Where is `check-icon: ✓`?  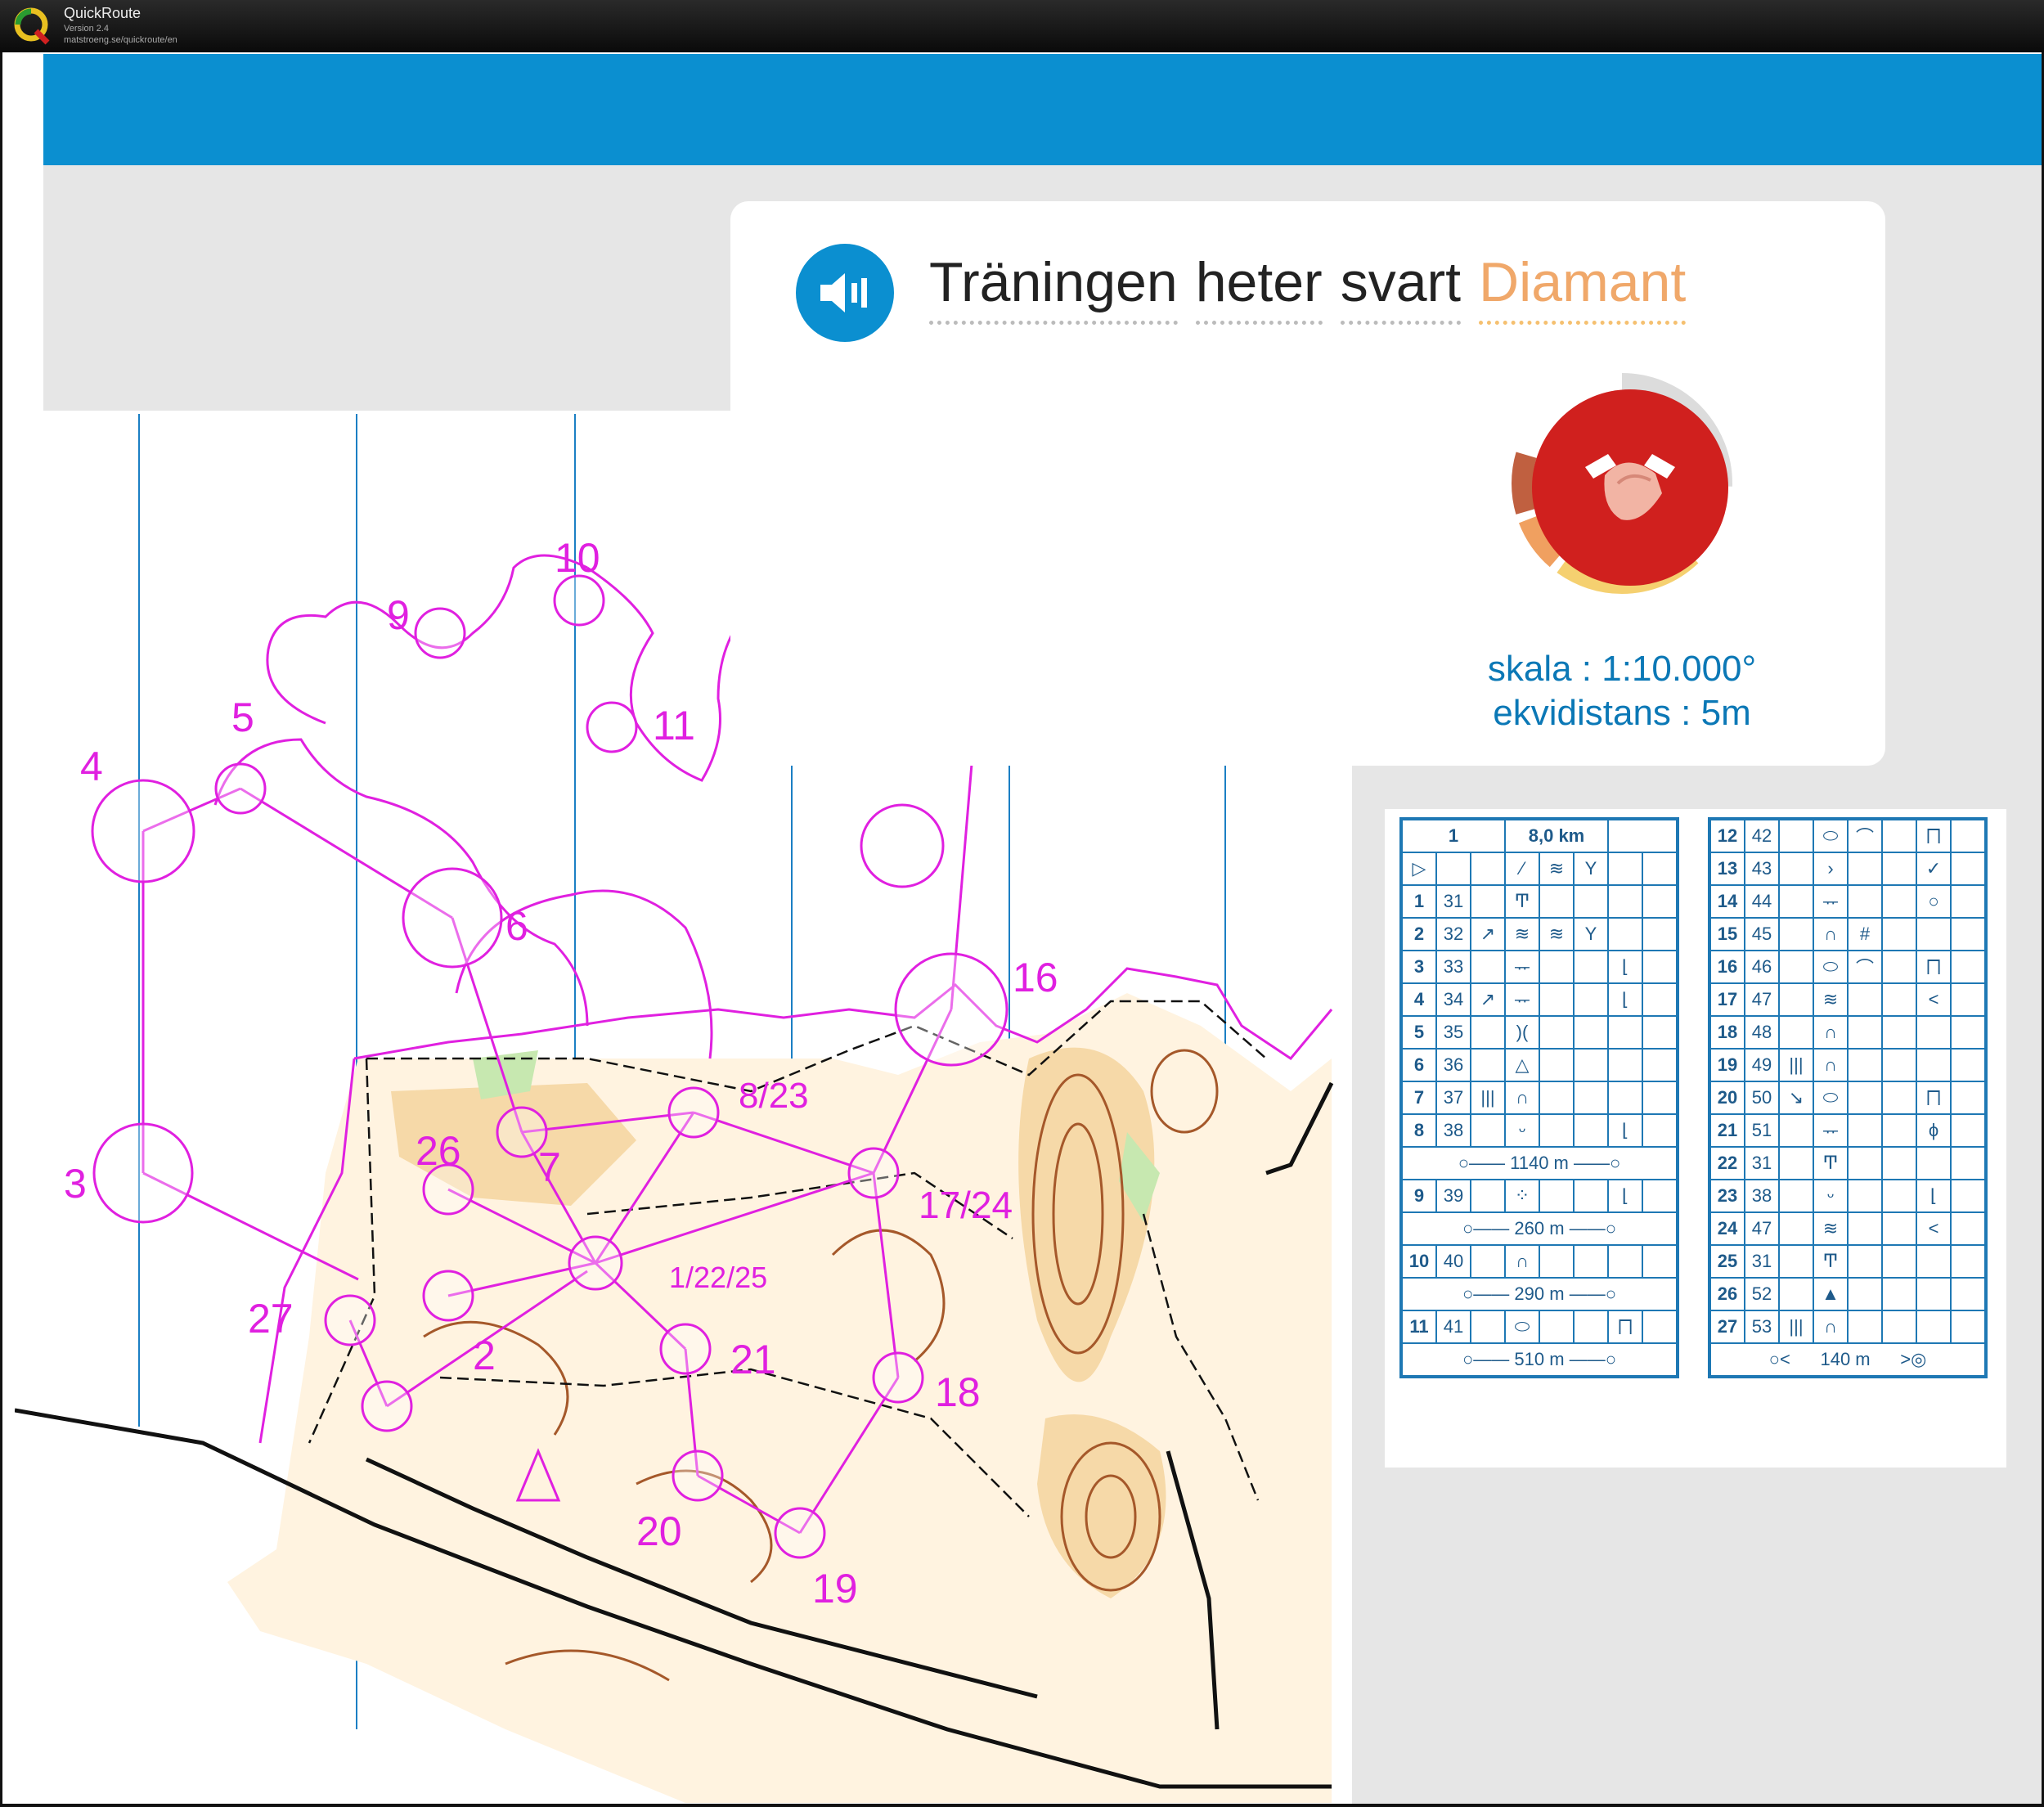 check-icon: ✓ is located at coordinates (1934, 869).